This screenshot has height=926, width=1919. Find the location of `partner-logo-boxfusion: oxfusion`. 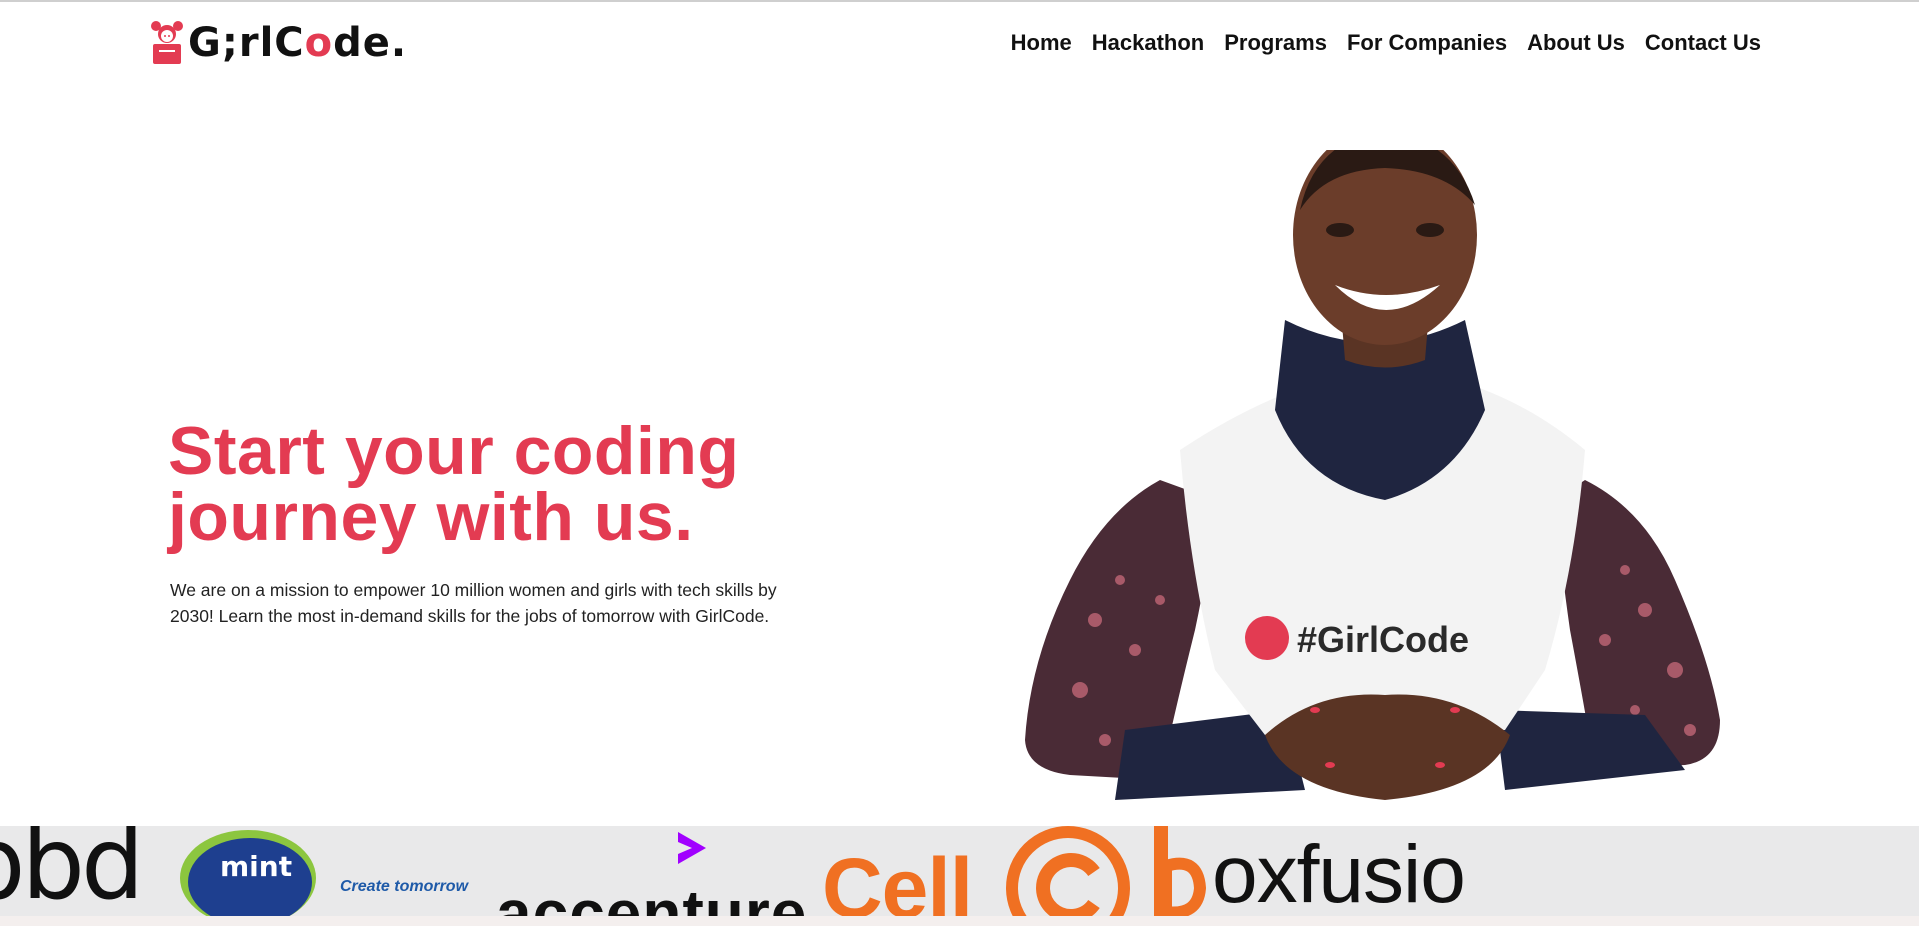

partner-logo-boxfusion: oxfusion is located at coordinates (1308, 871).